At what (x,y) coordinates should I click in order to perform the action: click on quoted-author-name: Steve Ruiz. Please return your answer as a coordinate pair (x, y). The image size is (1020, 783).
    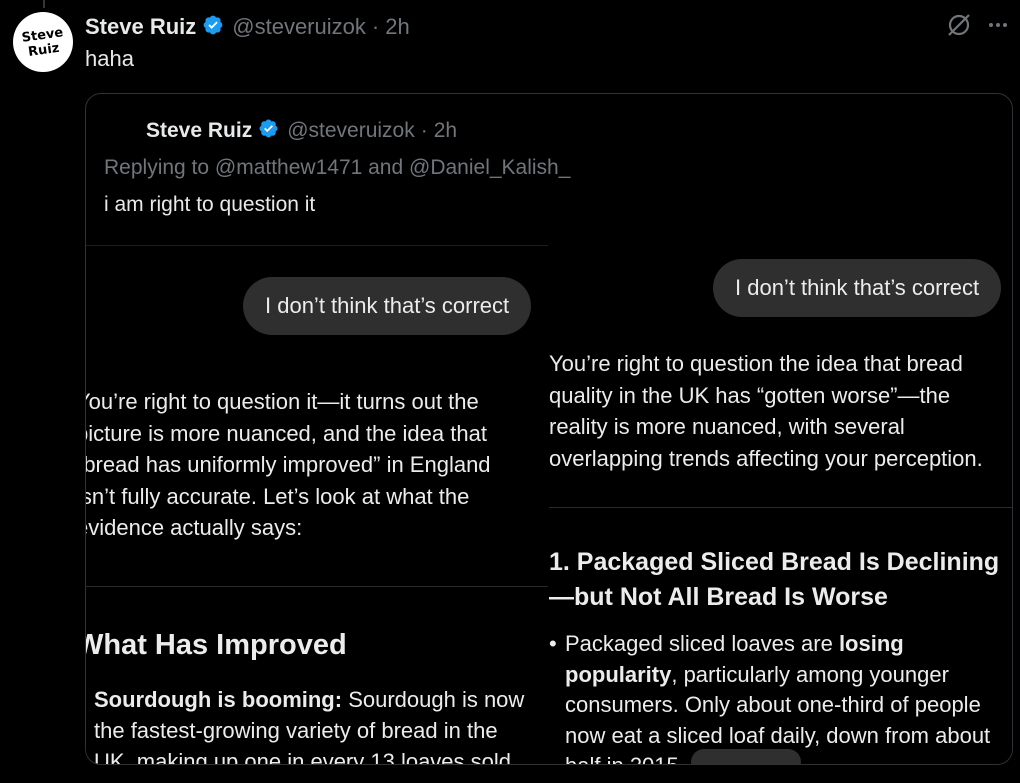
    Looking at the image, I should click on (199, 131).